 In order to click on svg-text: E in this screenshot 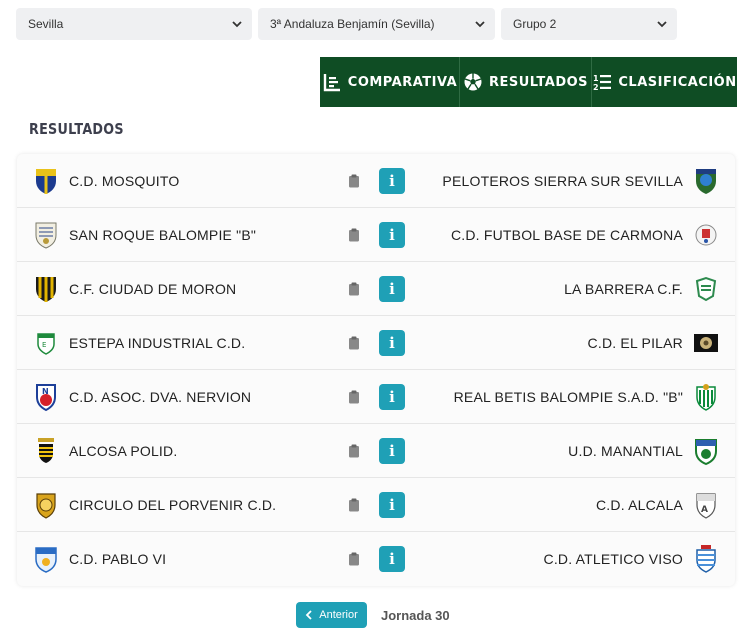, I will do `click(44, 345)`.